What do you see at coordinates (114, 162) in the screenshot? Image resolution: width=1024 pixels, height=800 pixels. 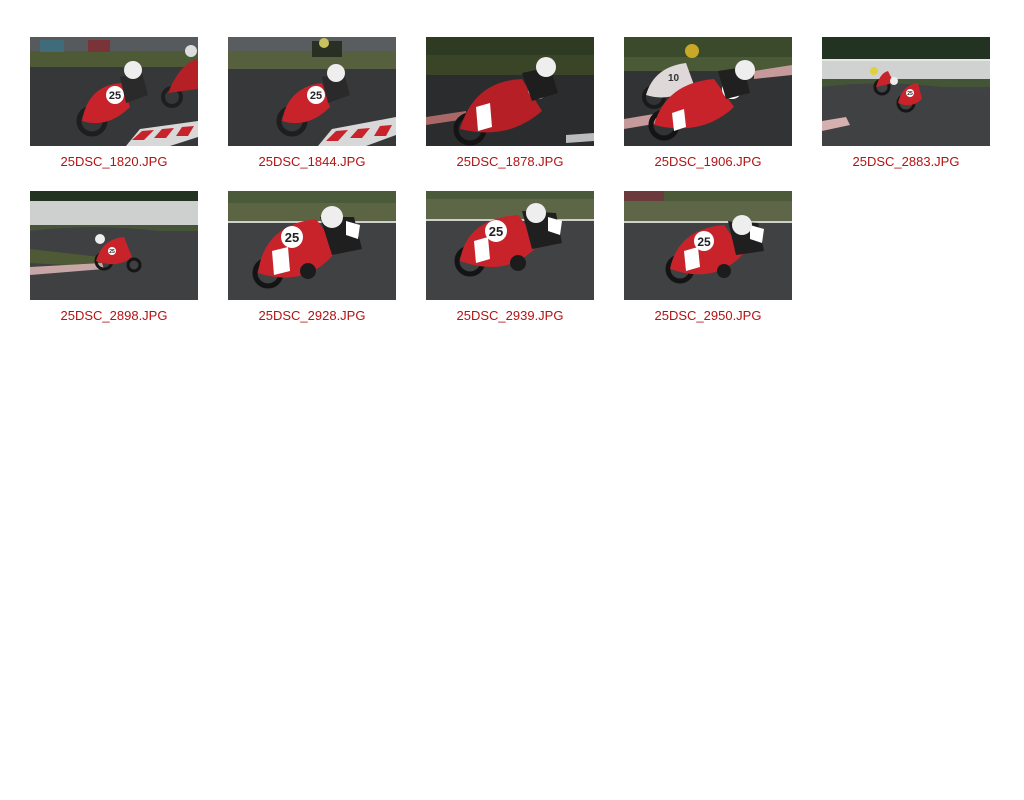 I see `filename-caption-link: 25DSC_1820.JPG` at bounding box center [114, 162].